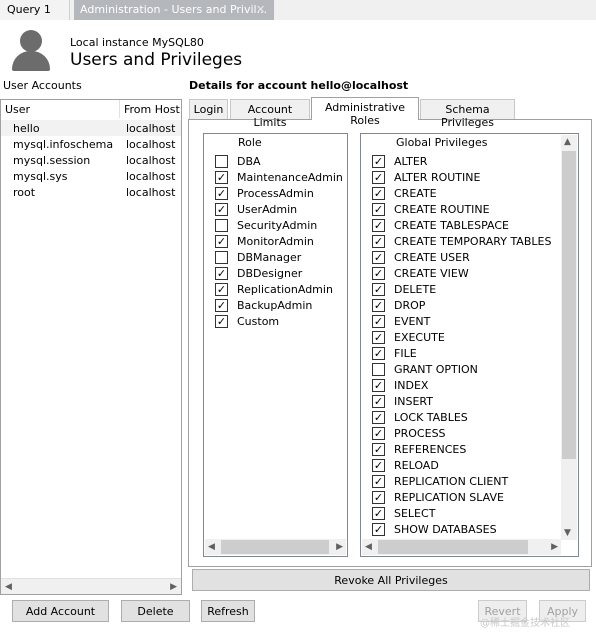 This screenshot has width=596, height=632. What do you see at coordinates (91, 144) in the screenshot?
I see `table-row: mysql.infoschema localhost` at bounding box center [91, 144].